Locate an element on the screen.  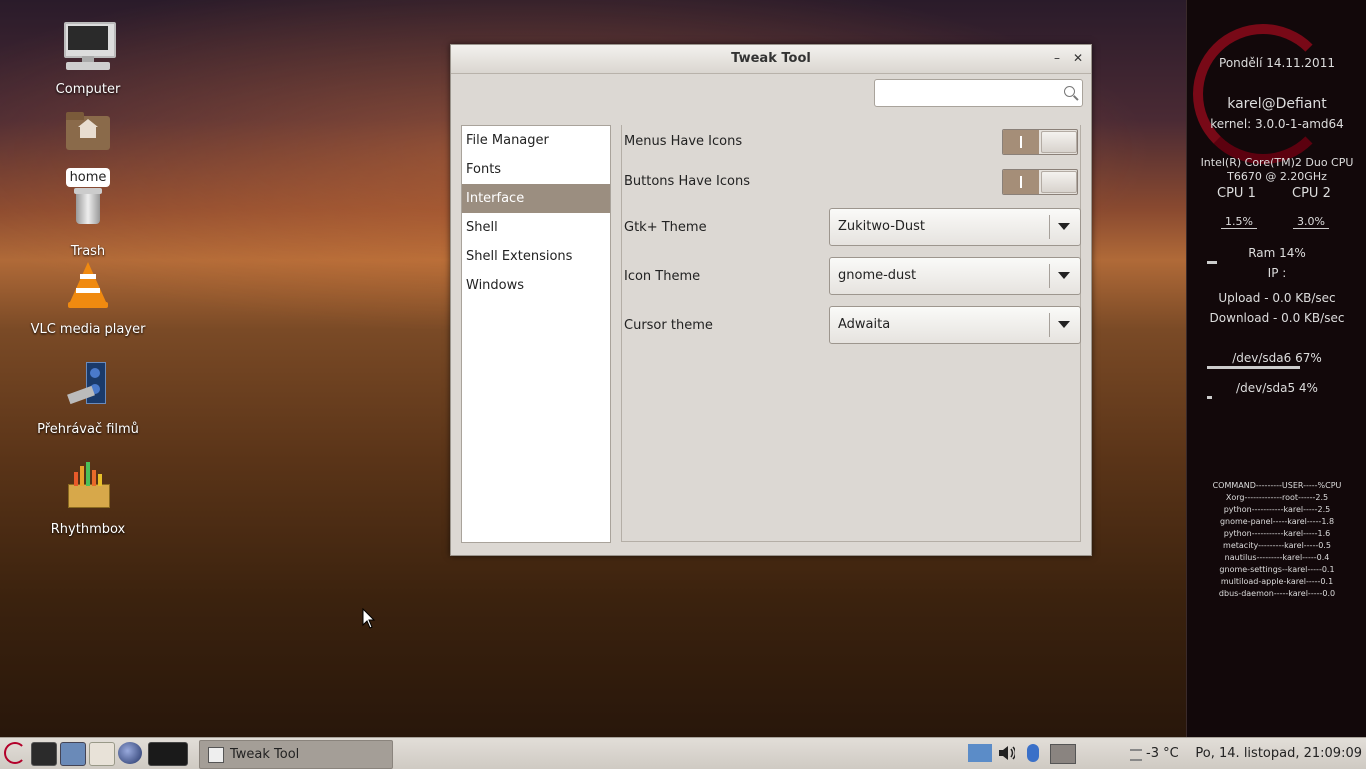
workspace-switcher is located at coordinates (168, 754).